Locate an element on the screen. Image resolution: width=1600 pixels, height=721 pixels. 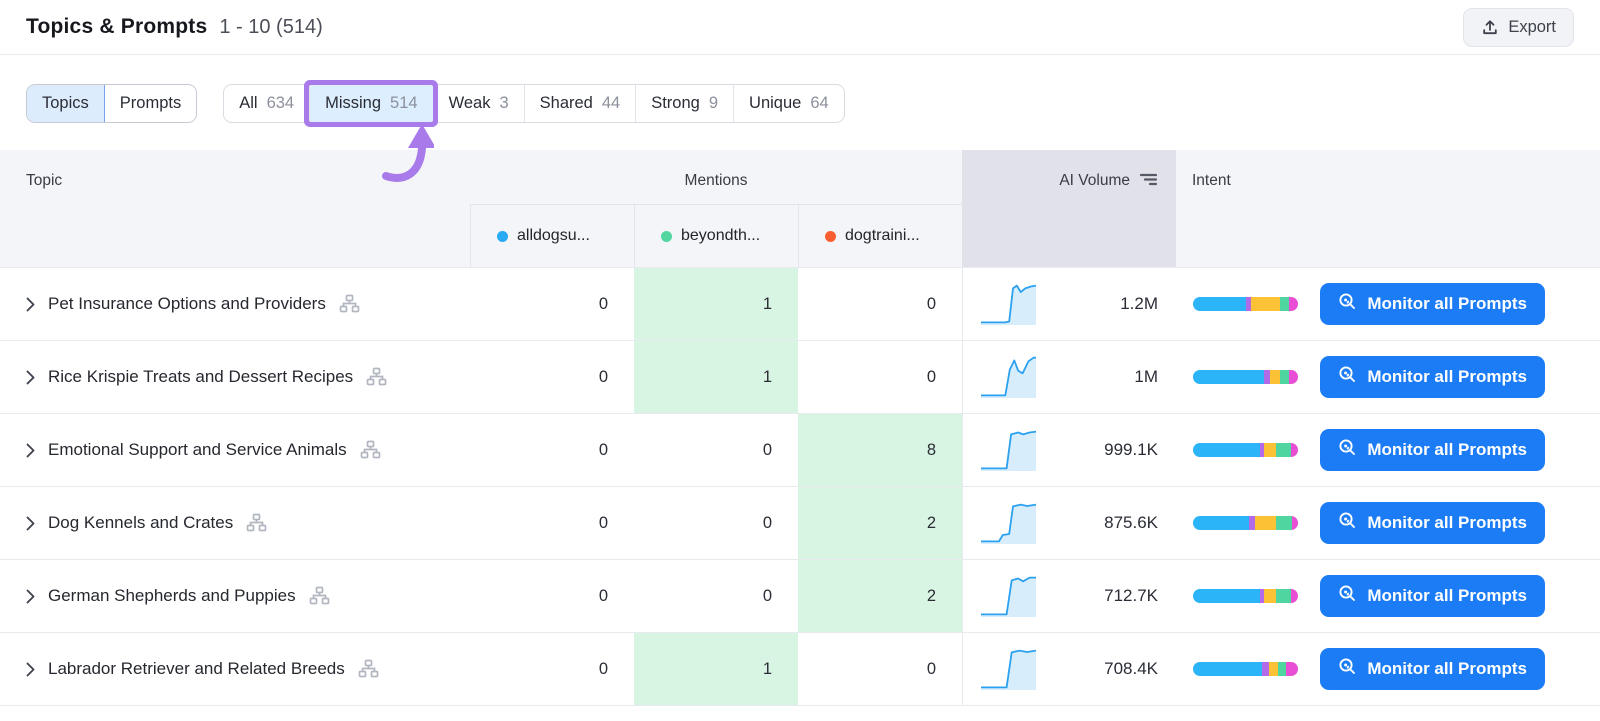
filter-count: 64 is located at coordinates (819, 103).